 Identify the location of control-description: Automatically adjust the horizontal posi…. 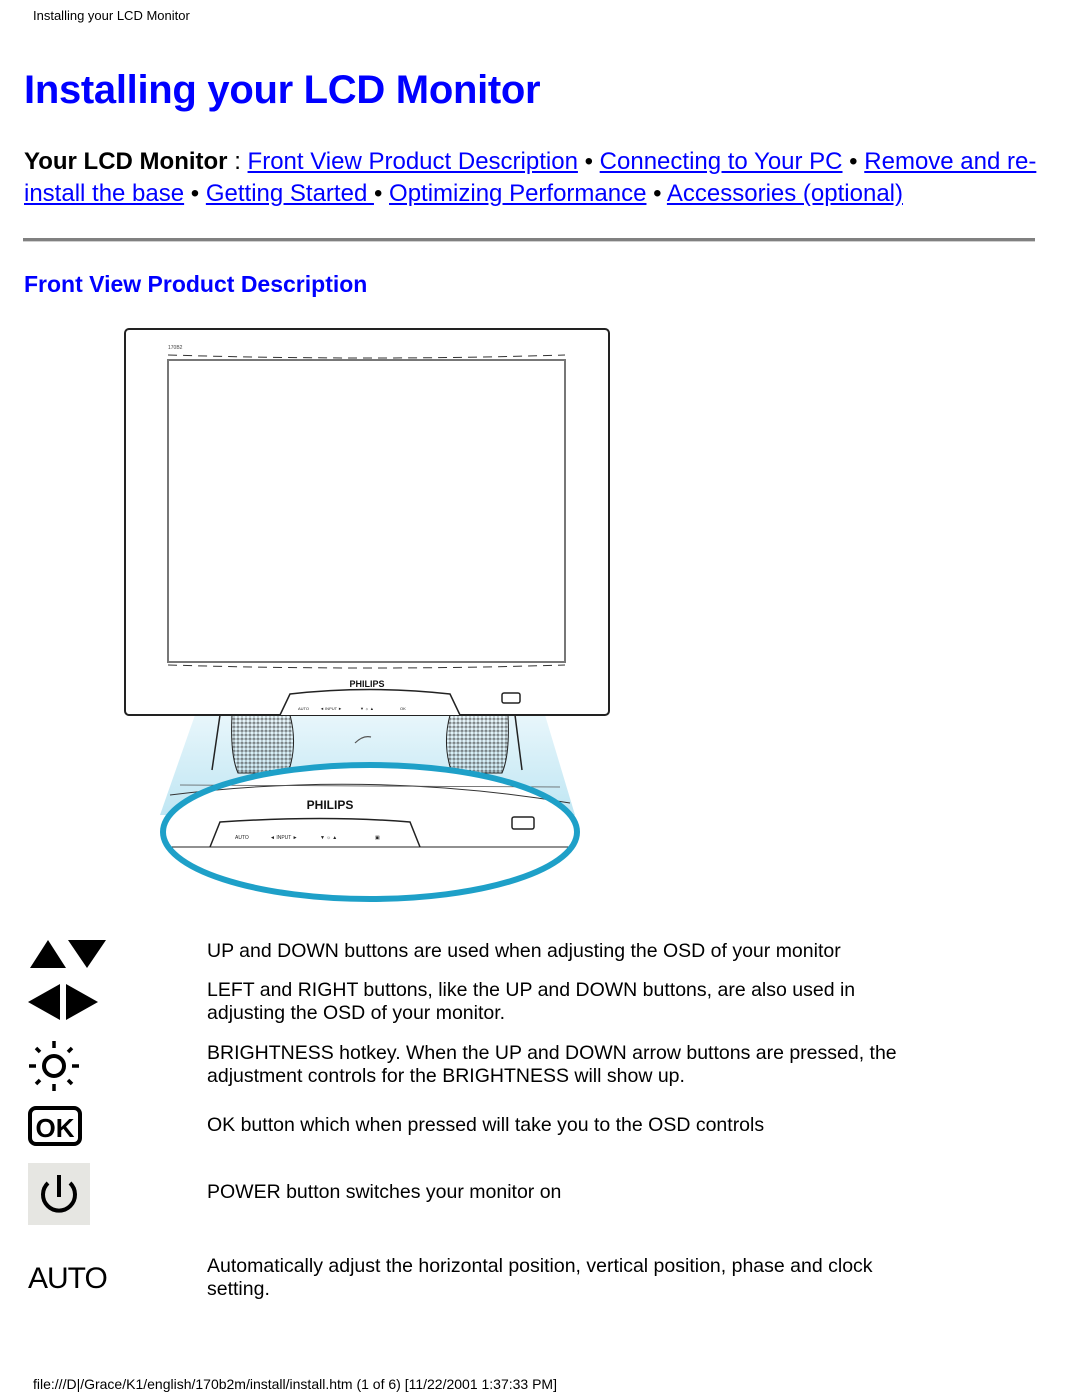
(540, 1277).